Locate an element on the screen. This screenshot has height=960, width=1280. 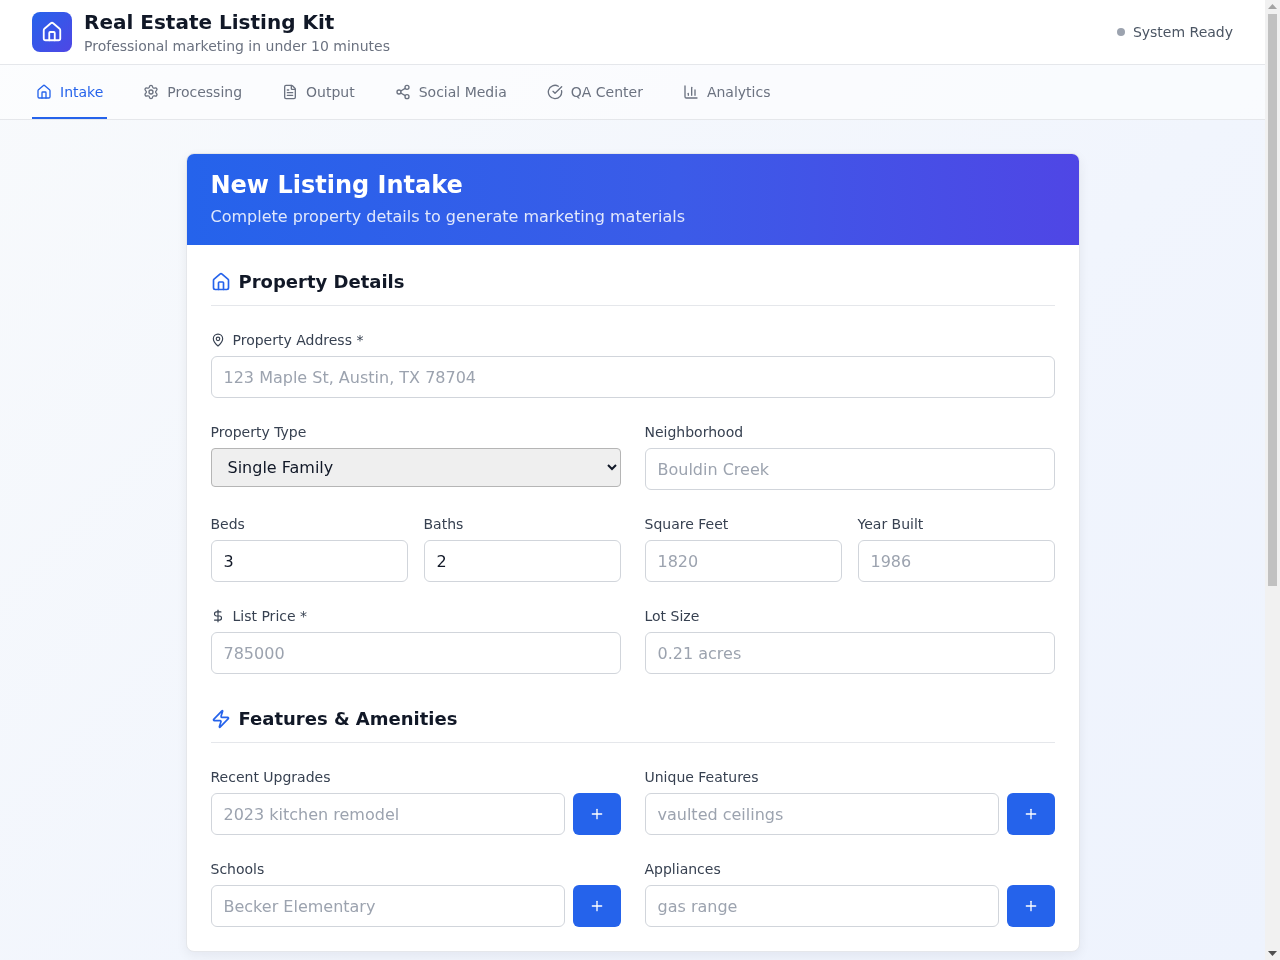
input-field: 2023 kitchen remodel is located at coordinates (387, 814).